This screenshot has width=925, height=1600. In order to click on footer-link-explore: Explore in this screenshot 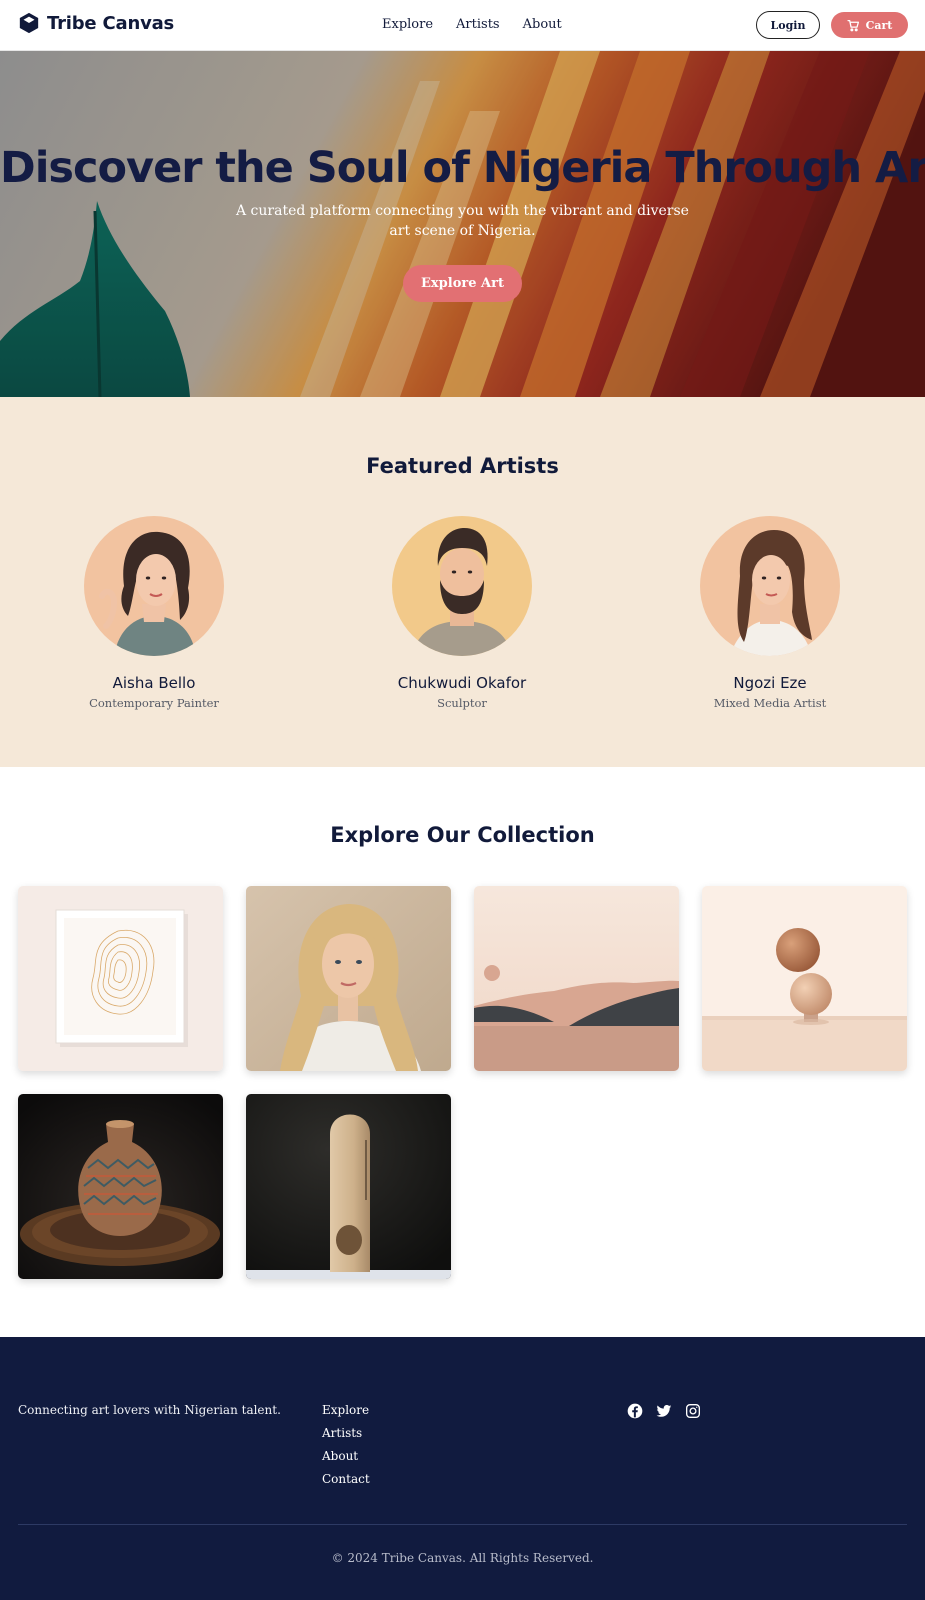, I will do `click(345, 1410)`.